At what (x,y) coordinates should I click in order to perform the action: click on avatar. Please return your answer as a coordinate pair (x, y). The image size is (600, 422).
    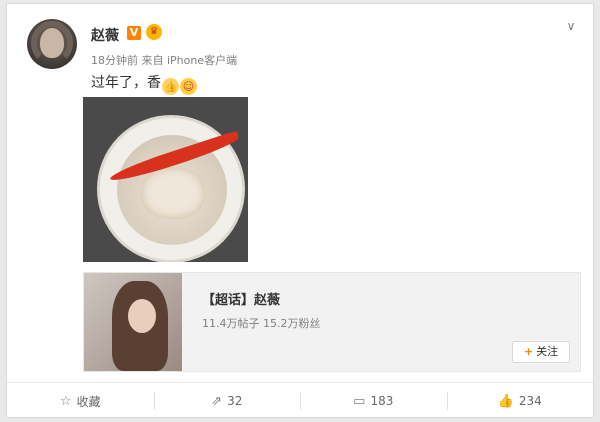
    Looking at the image, I should click on (52, 44).